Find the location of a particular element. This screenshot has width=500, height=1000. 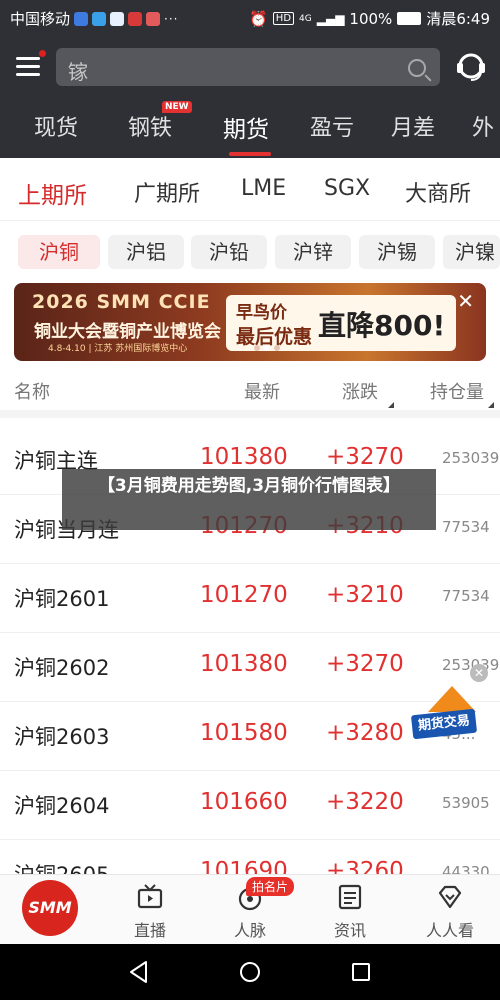

article-title-overlay: 【3月铜费用走势图,3月铜价行情图表】 is located at coordinates (249, 499).